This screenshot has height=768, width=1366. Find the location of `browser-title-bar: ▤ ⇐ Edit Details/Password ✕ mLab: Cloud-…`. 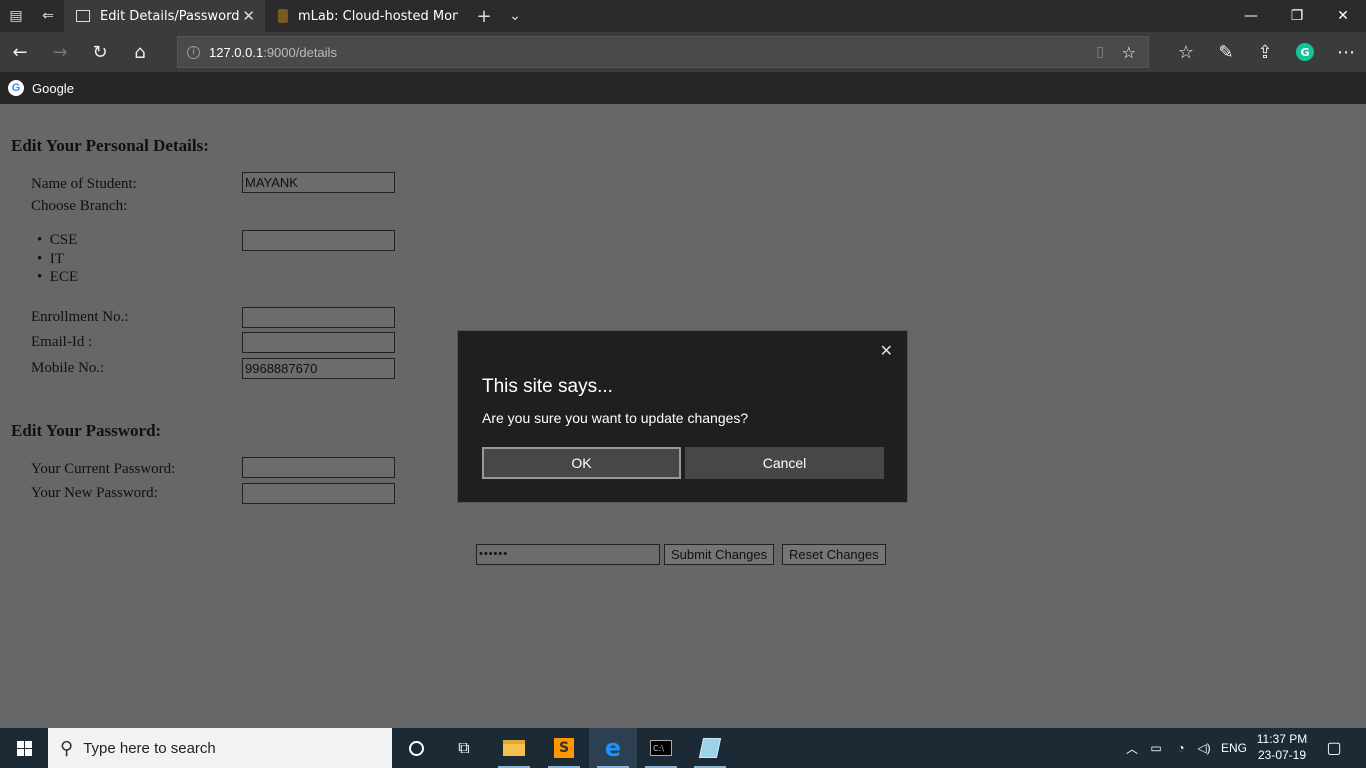

browser-title-bar: ▤ ⇐ Edit Details/Password ✕ mLab: Cloud-… is located at coordinates (683, 16).